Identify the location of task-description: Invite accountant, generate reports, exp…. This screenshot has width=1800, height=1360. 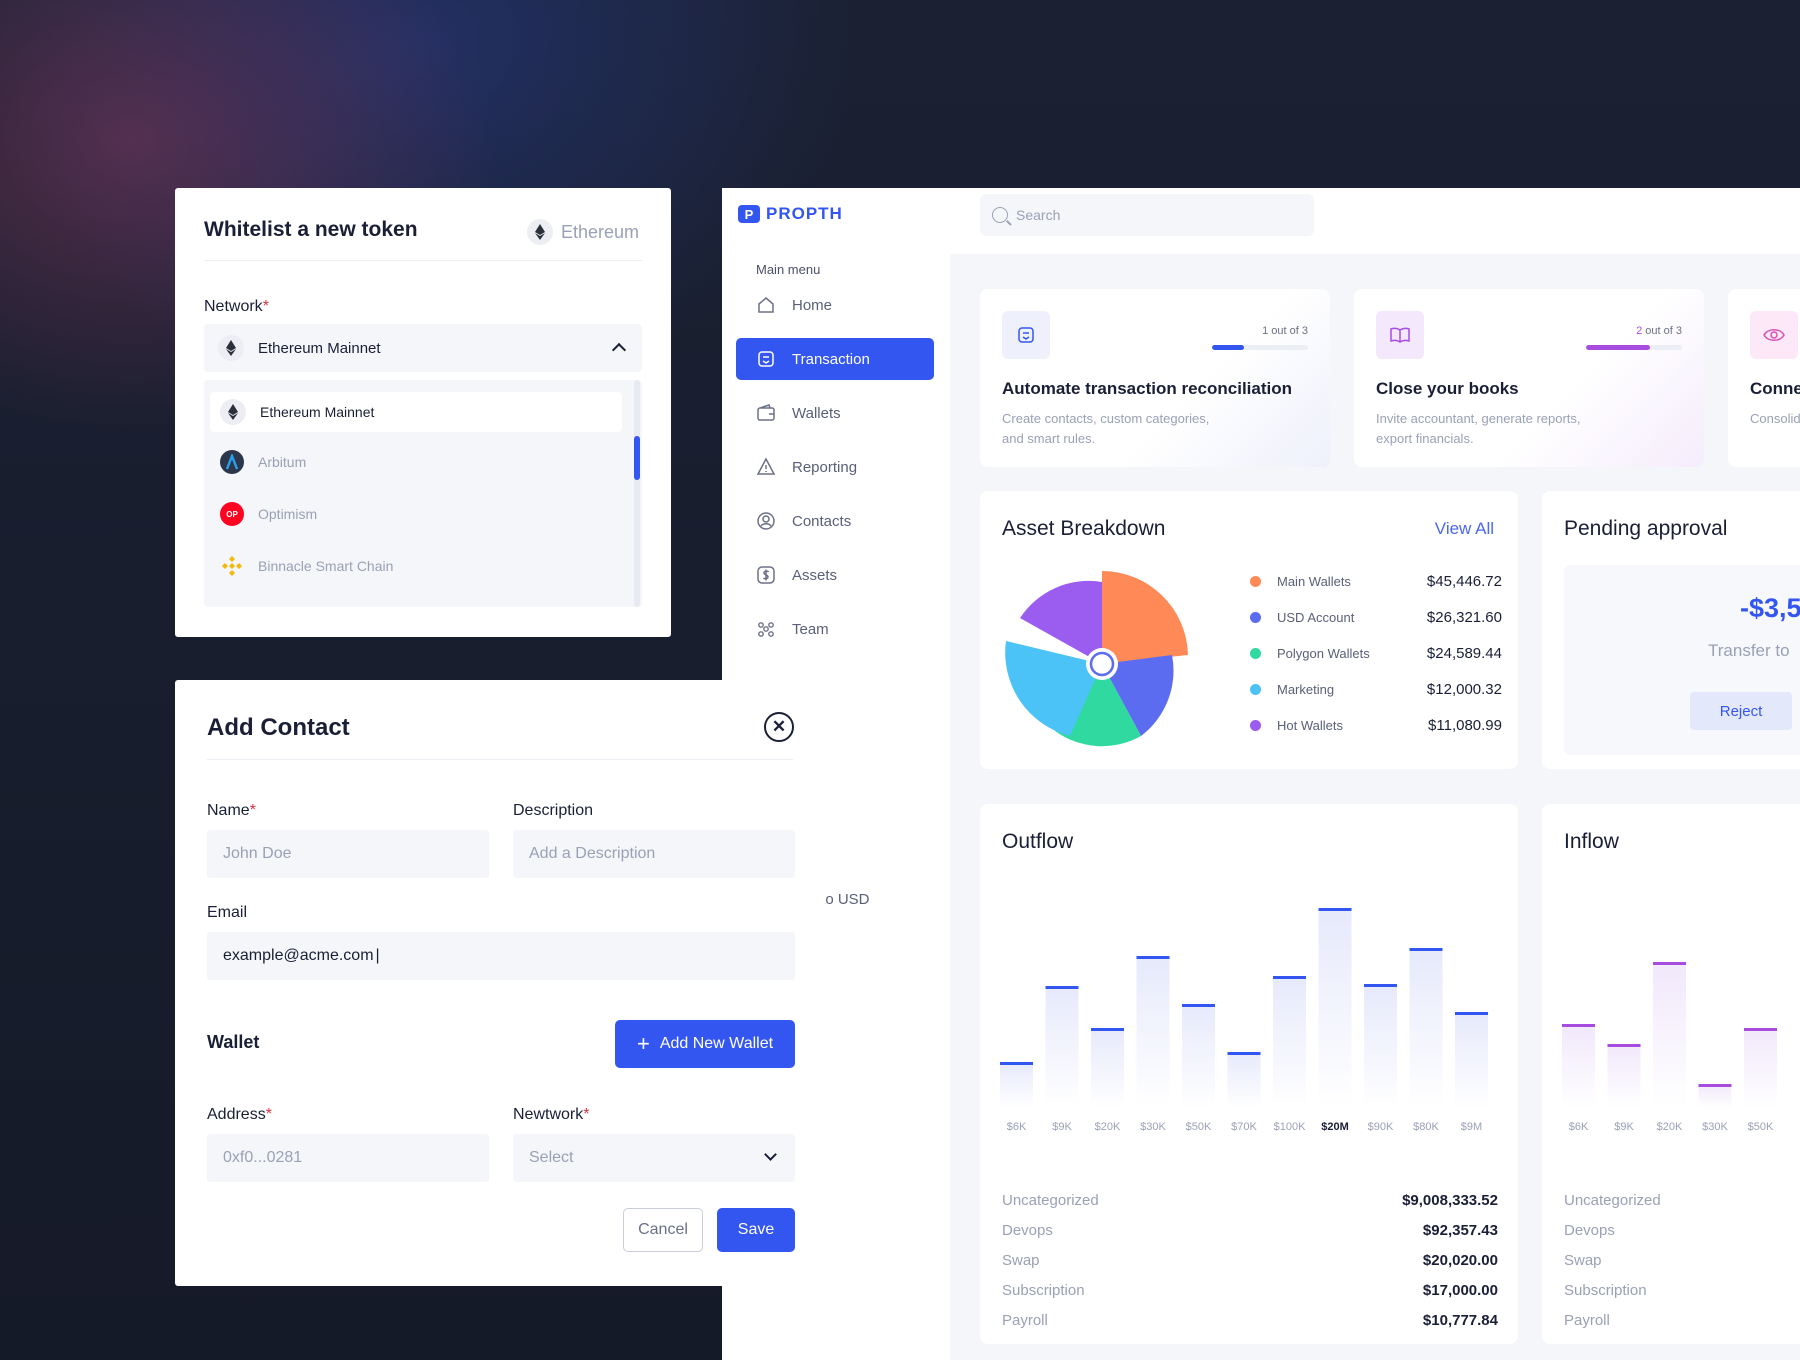
(1478, 428).